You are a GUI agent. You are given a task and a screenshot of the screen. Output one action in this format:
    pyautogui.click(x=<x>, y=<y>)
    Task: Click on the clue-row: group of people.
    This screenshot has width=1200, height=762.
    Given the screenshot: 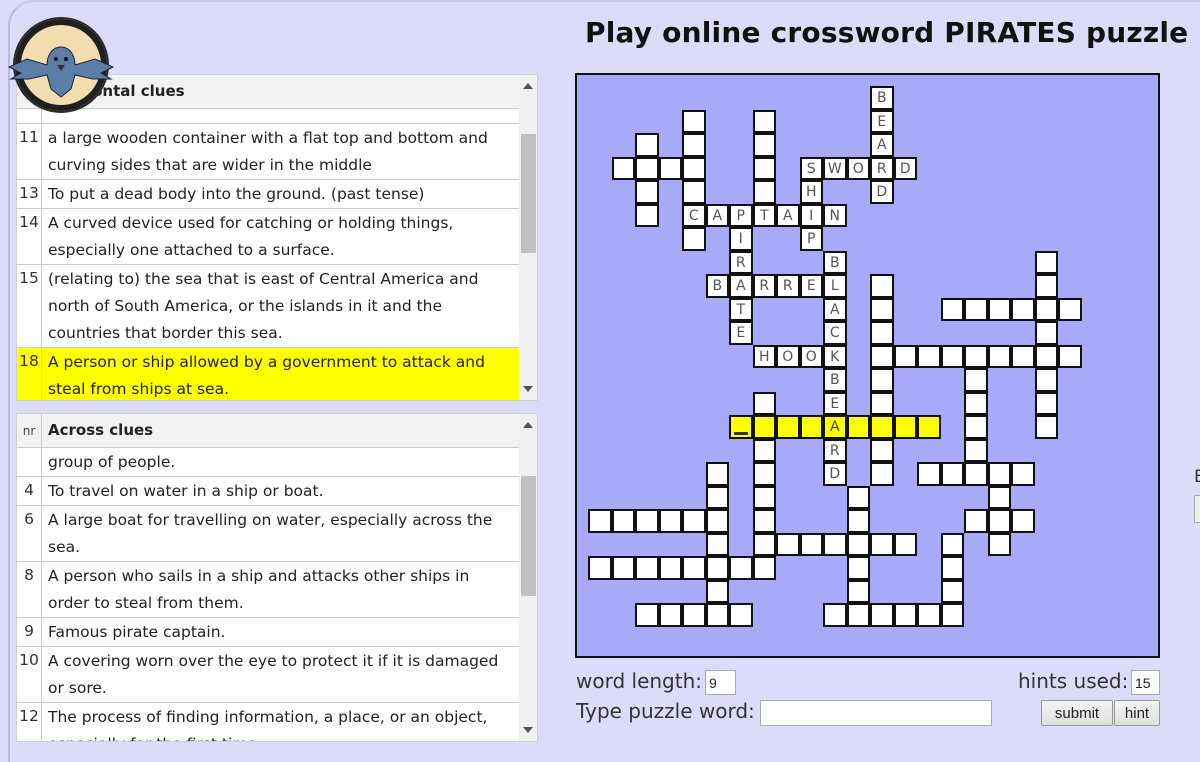 What is the action you would take?
    pyautogui.click(x=268, y=462)
    